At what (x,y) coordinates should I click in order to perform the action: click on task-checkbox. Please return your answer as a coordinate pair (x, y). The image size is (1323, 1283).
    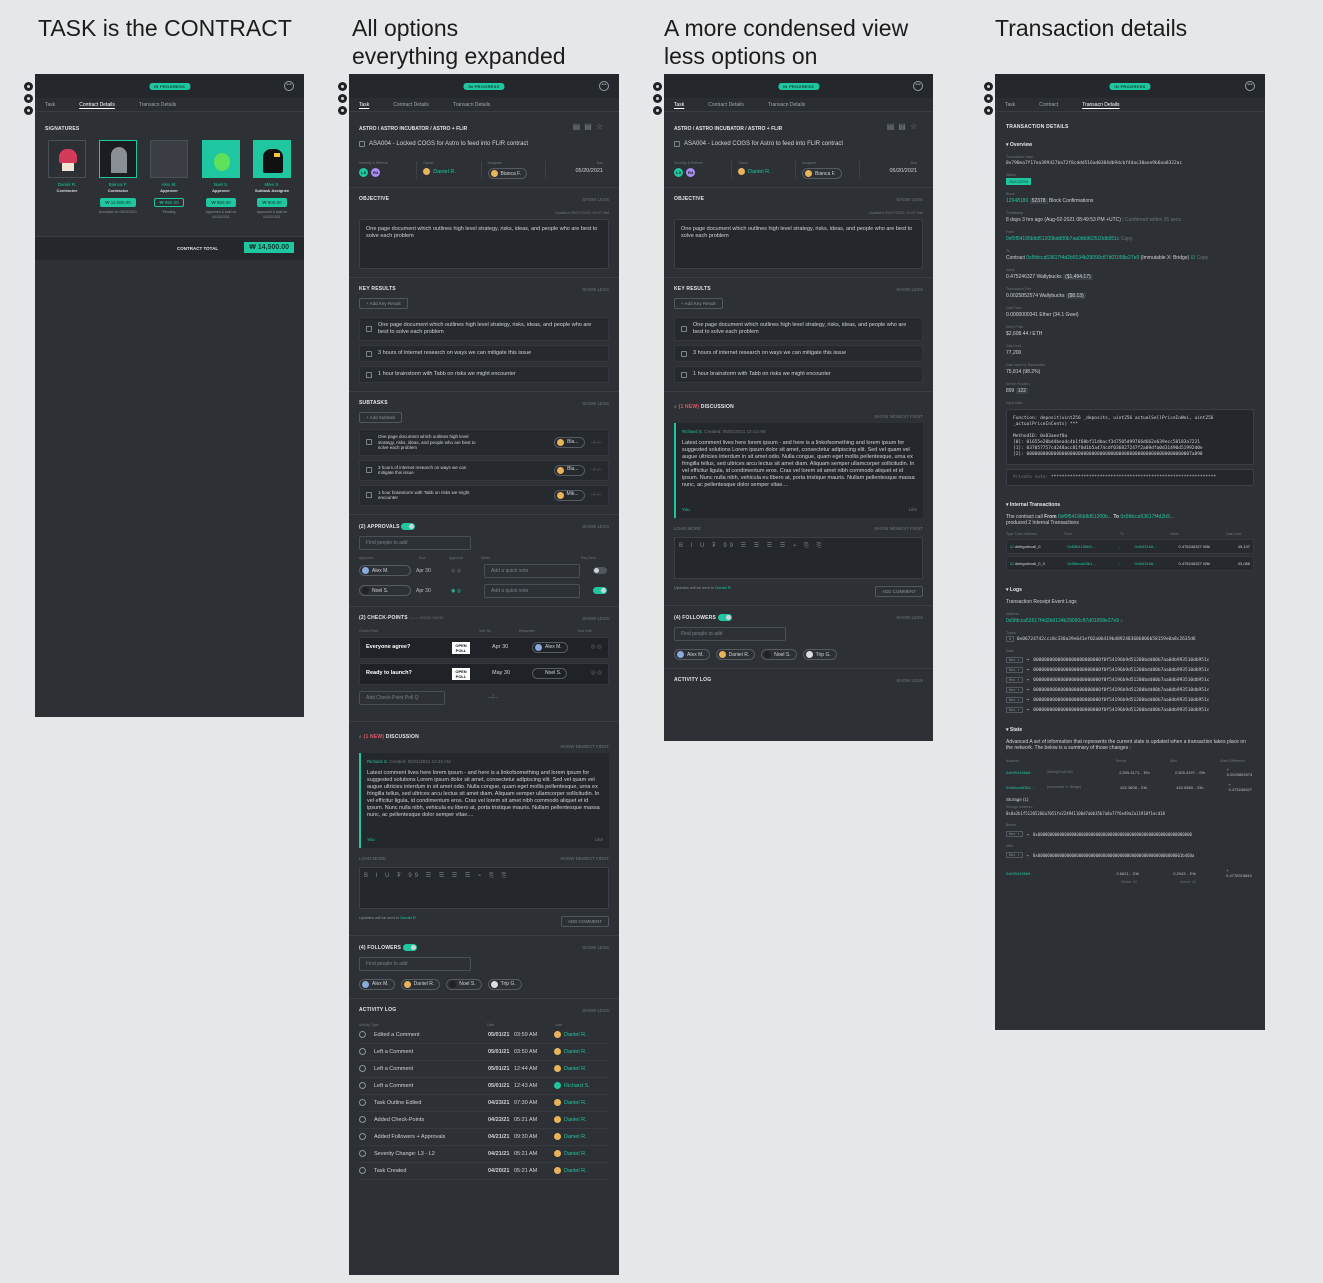
    Looking at the image, I should click on (362, 144).